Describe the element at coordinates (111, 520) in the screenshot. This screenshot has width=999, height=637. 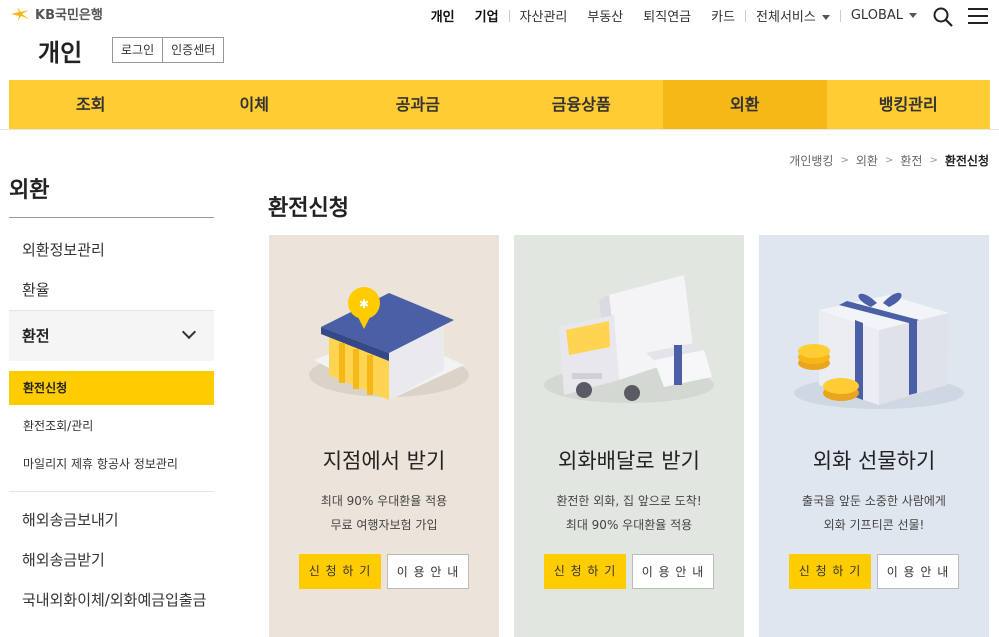
I see `sidebar-item-send-remittance: 해외송금보내기` at that location.